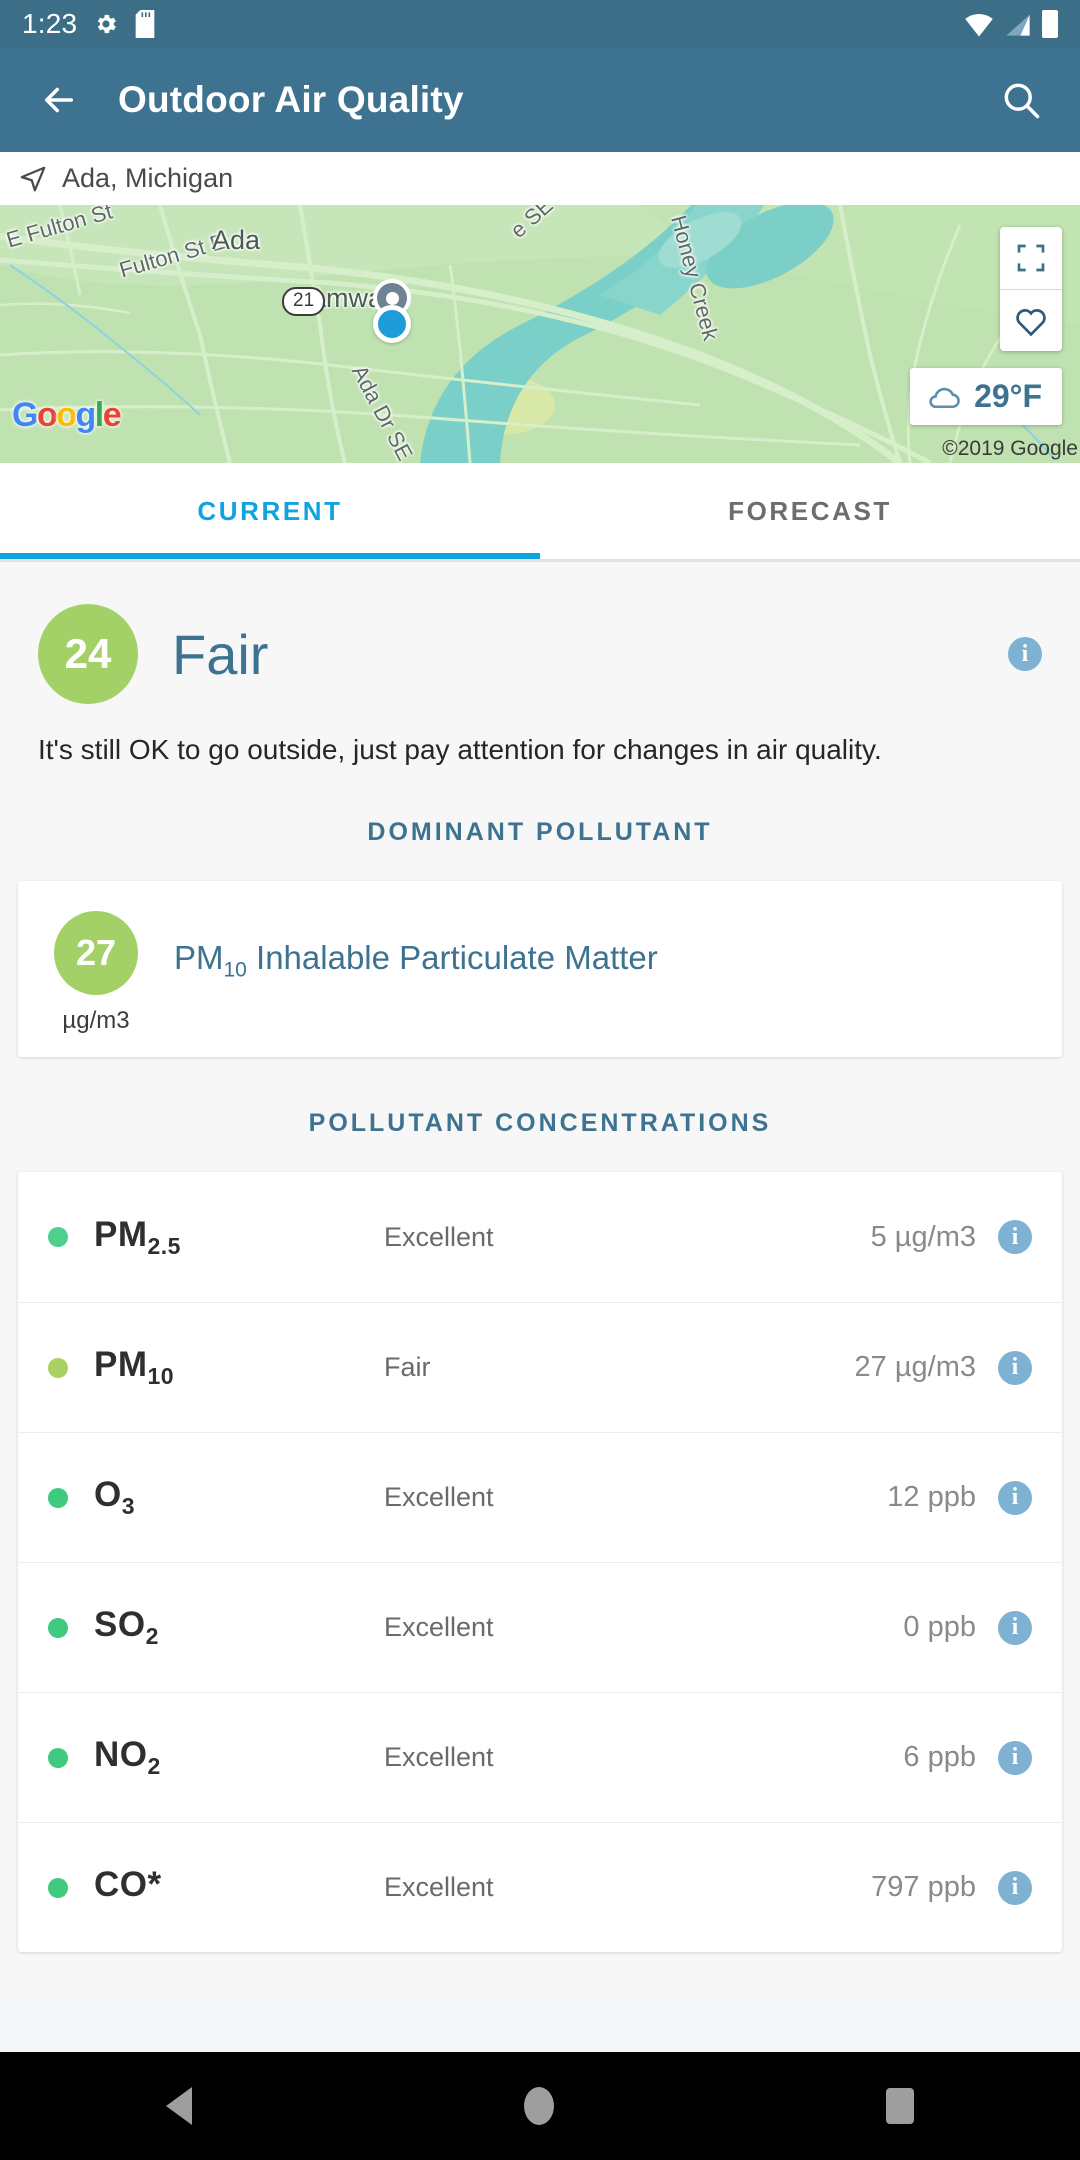  I want to click on pollutant-concentrations-heading: POLLUTANT CONCENTRATIONS, so click(540, 1123).